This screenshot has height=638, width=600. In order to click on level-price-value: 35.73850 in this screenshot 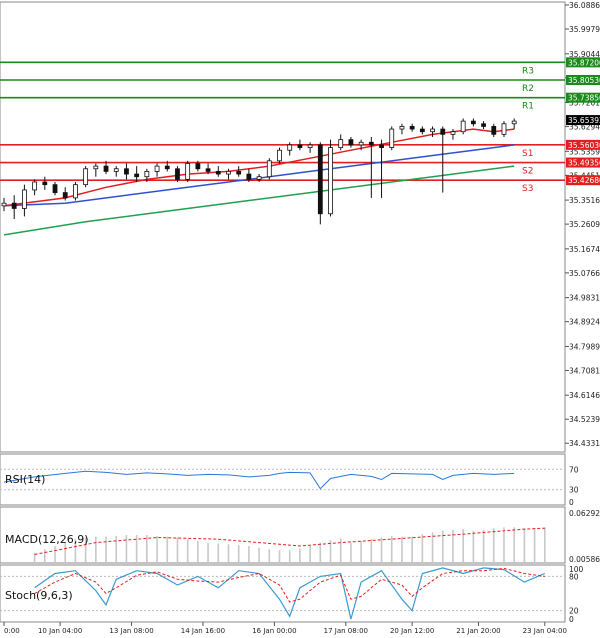, I will do `click(584, 98)`.